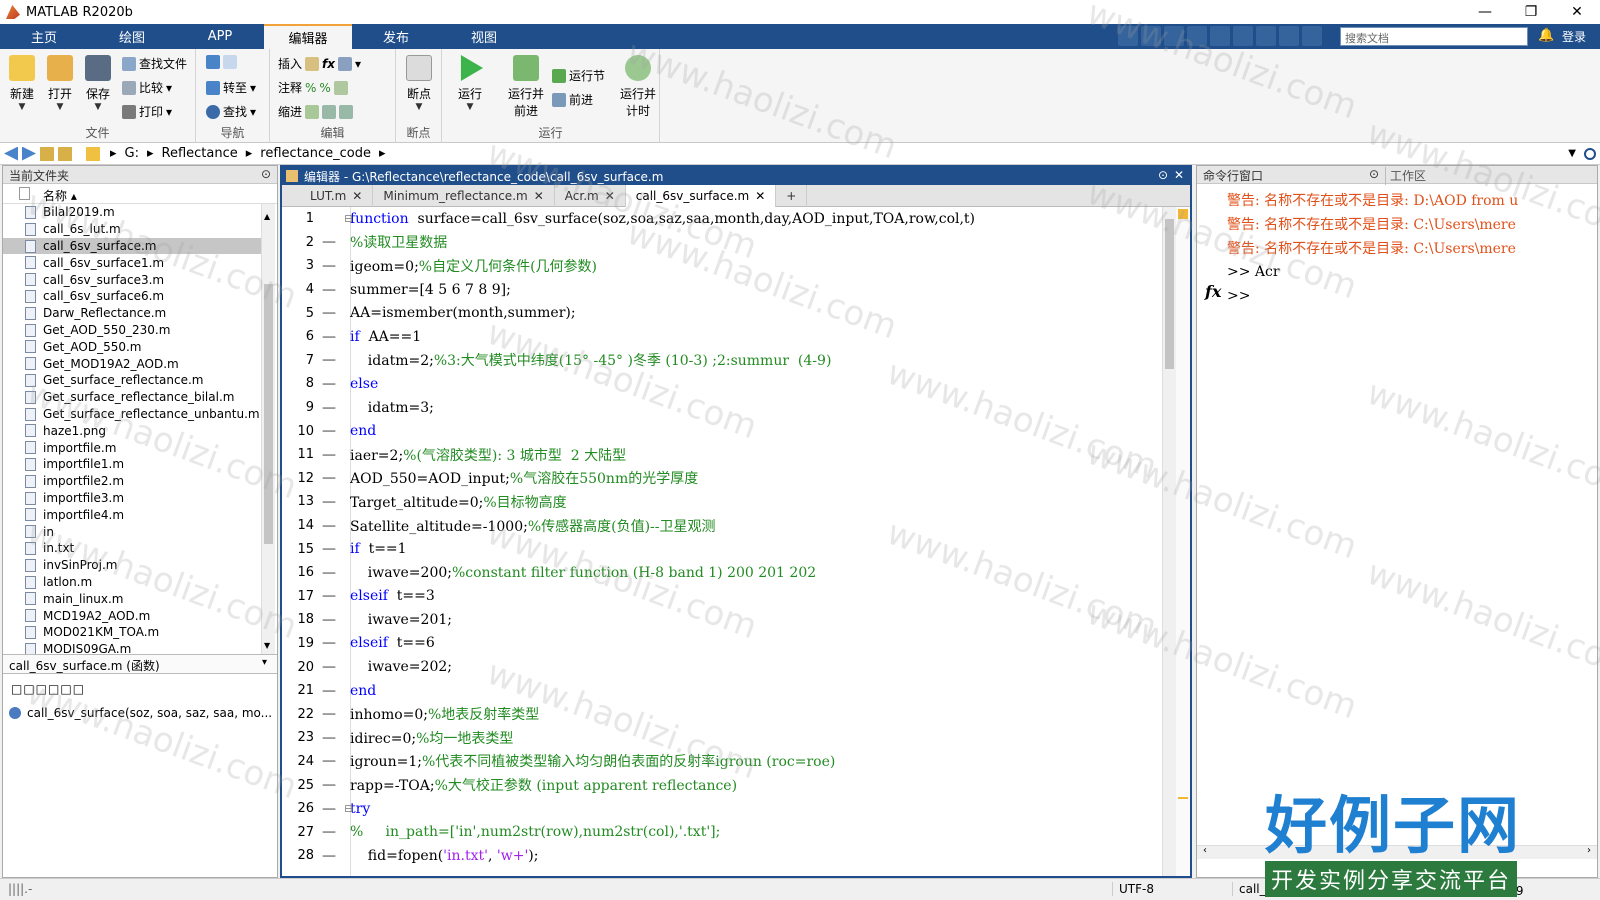  What do you see at coordinates (134, 548) in the screenshot?
I see `file-list-item: in.txt` at bounding box center [134, 548].